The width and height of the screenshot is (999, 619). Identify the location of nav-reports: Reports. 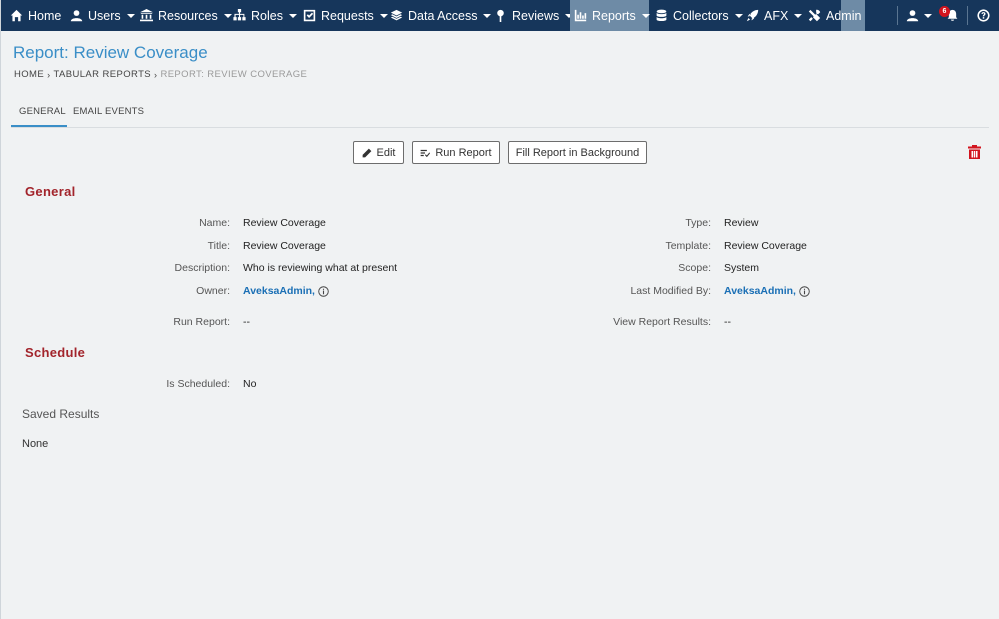
(610, 15).